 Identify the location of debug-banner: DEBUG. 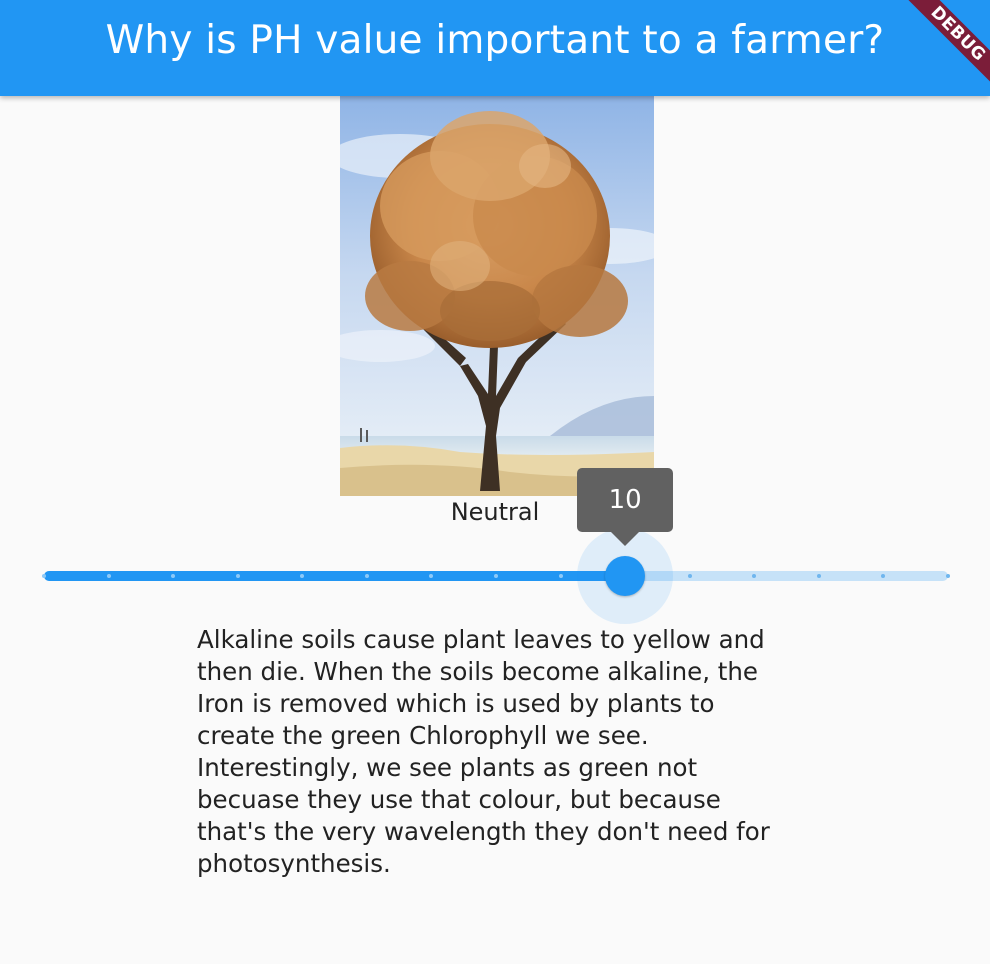
(940, 50).